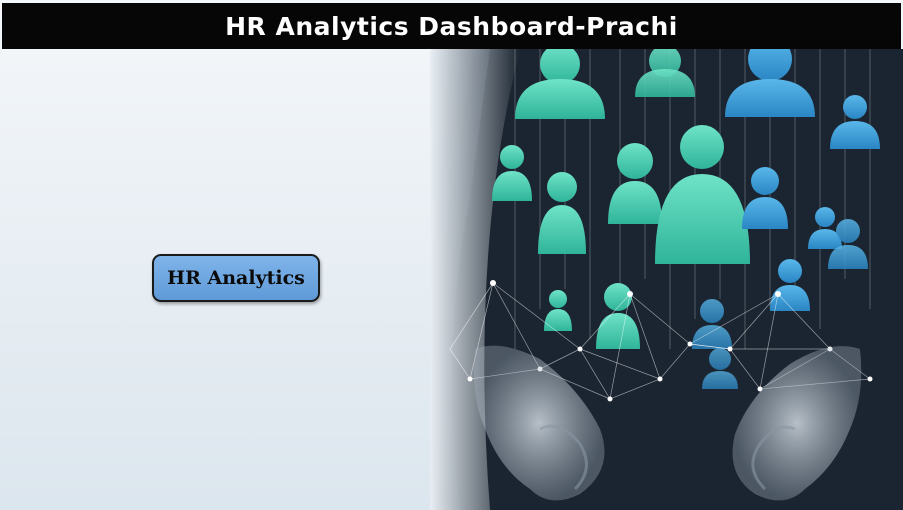 This screenshot has width=903, height=510. Describe the element at coordinates (451, 26) in the screenshot. I see `page-title: HR Analytics Dashboard-Prachi` at that location.